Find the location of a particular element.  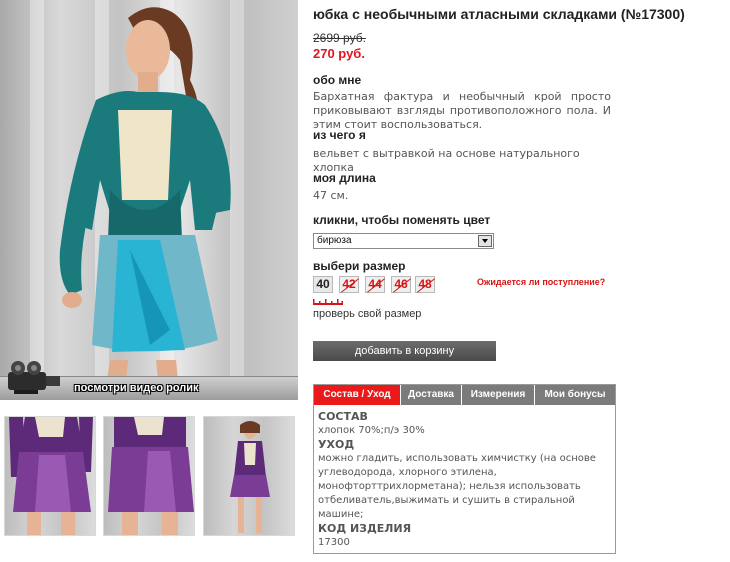

tab-bonuses: Мои бонусы is located at coordinates (575, 395).